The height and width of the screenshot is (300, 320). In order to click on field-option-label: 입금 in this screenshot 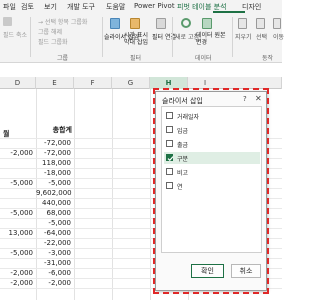, I will do `click(183, 131)`.